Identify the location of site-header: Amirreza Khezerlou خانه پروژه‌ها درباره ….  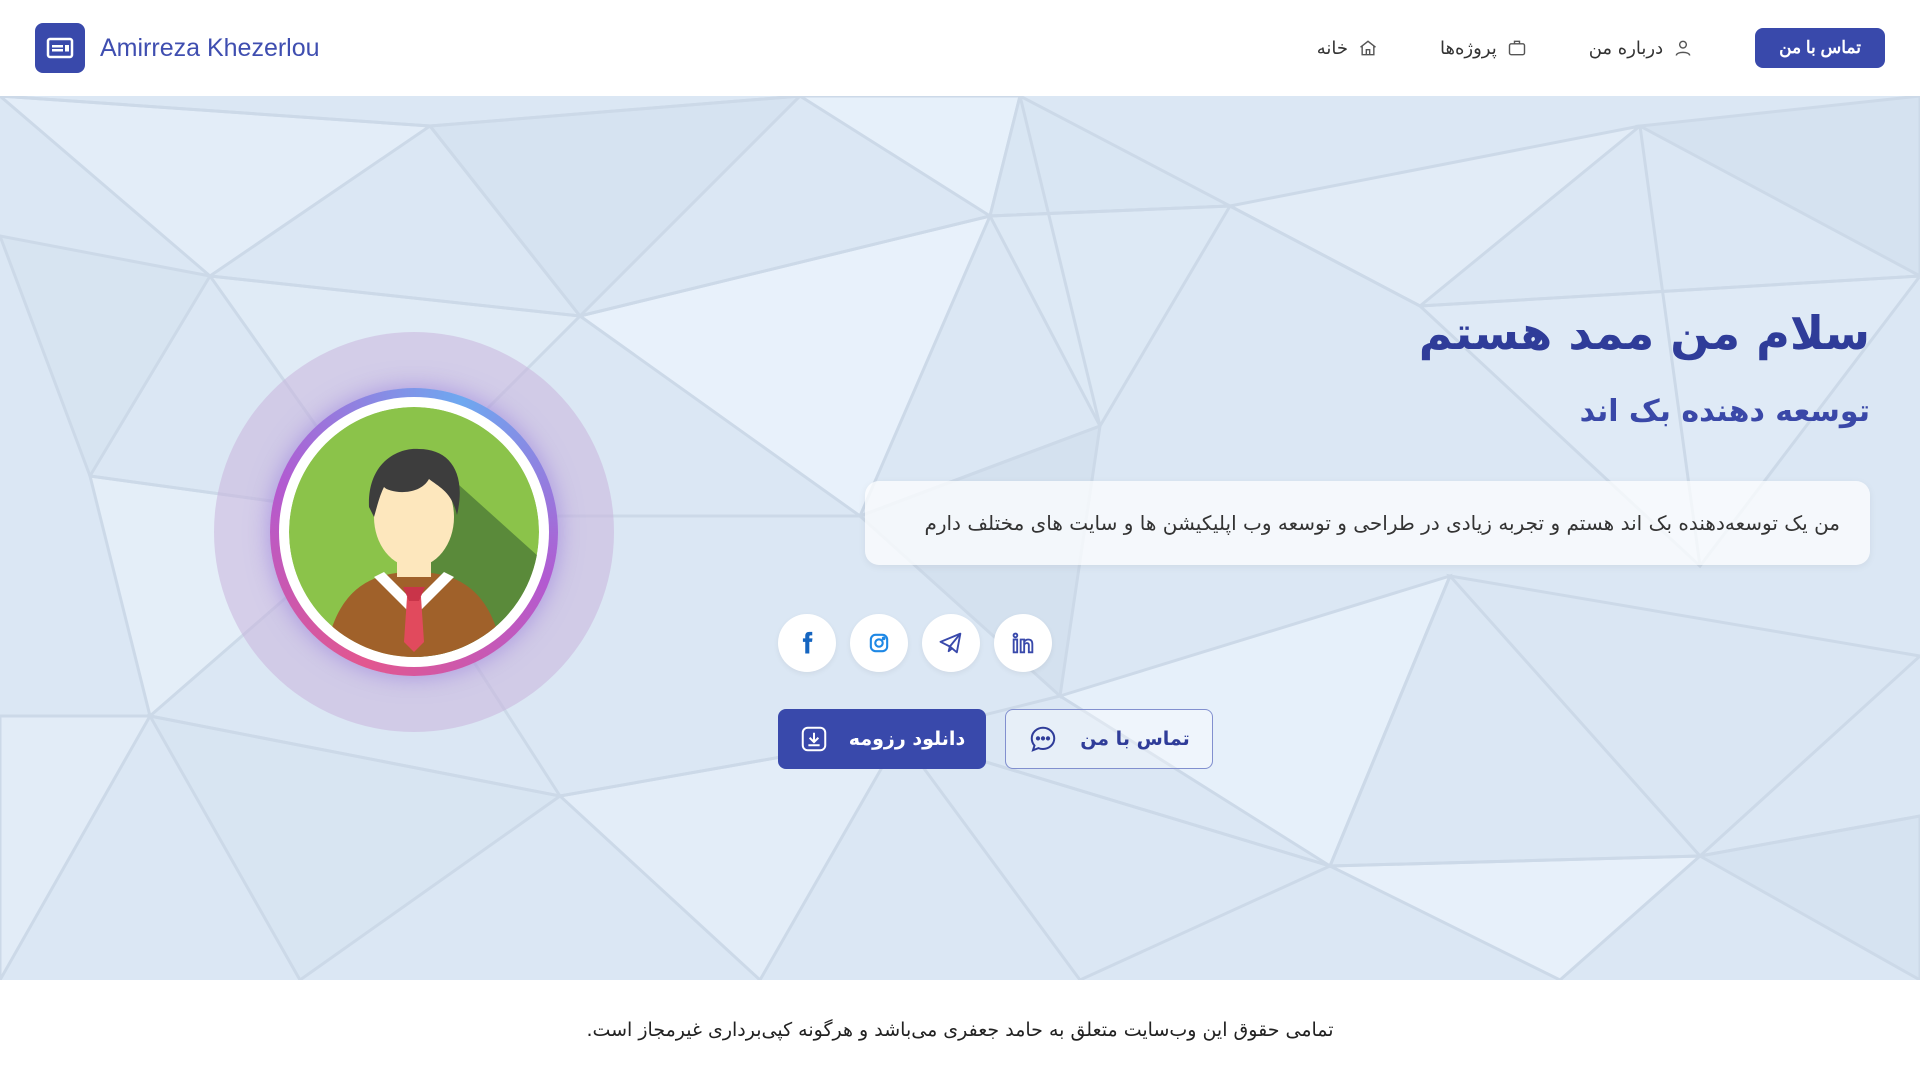
(960, 48).